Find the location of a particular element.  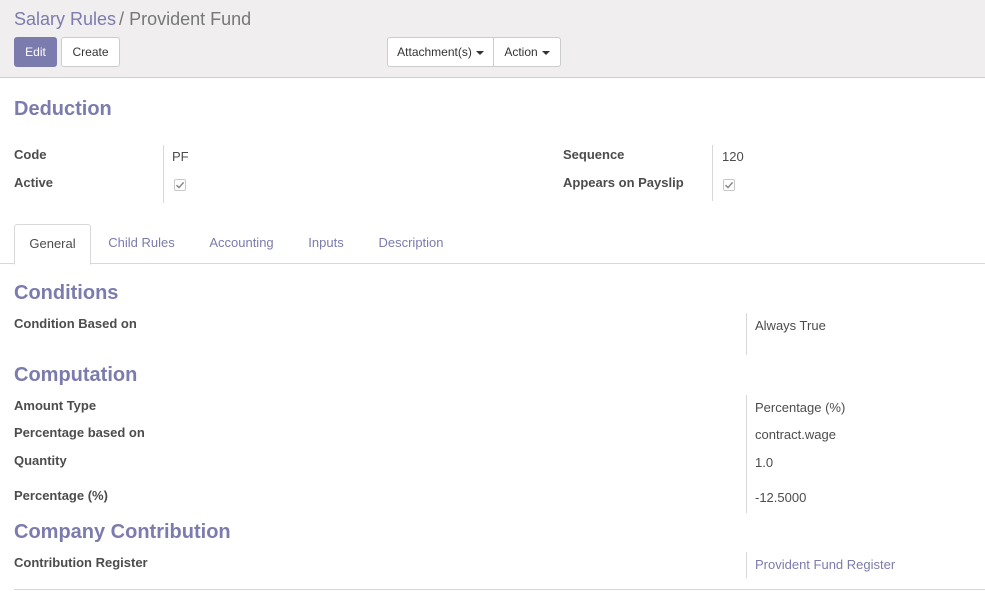

computation-section-title: Computation is located at coordinates (76, 375).